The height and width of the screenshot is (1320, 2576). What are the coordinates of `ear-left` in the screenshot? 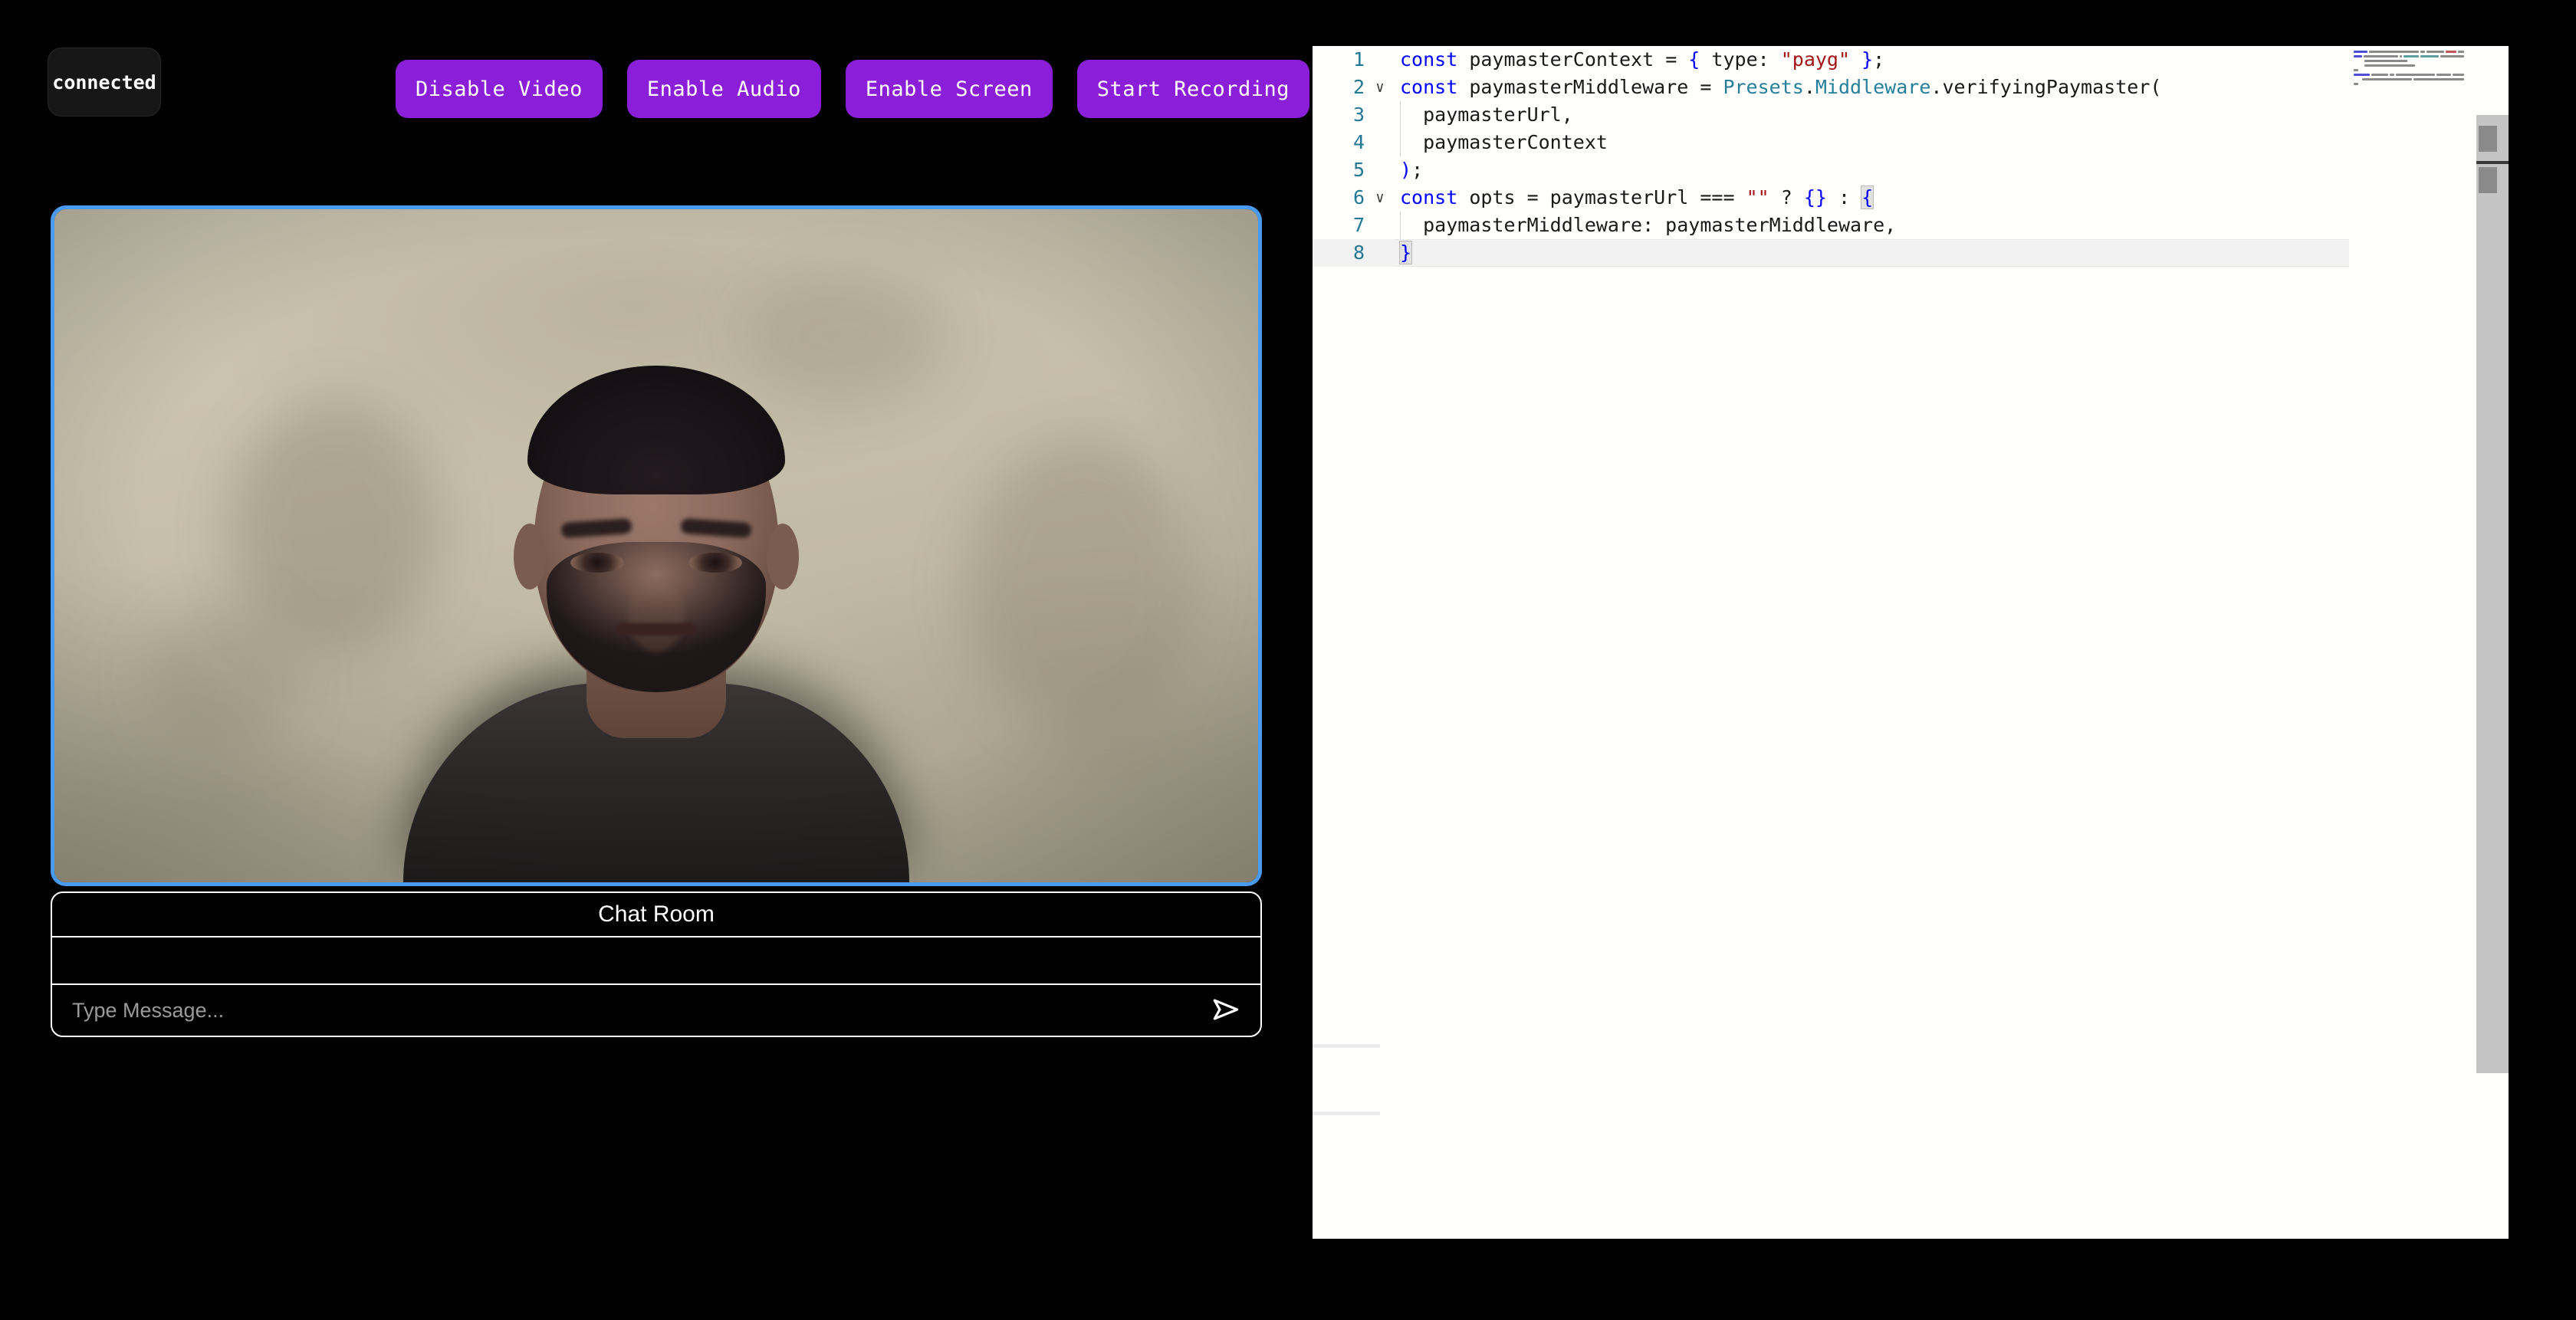 It's located at (530, 556).